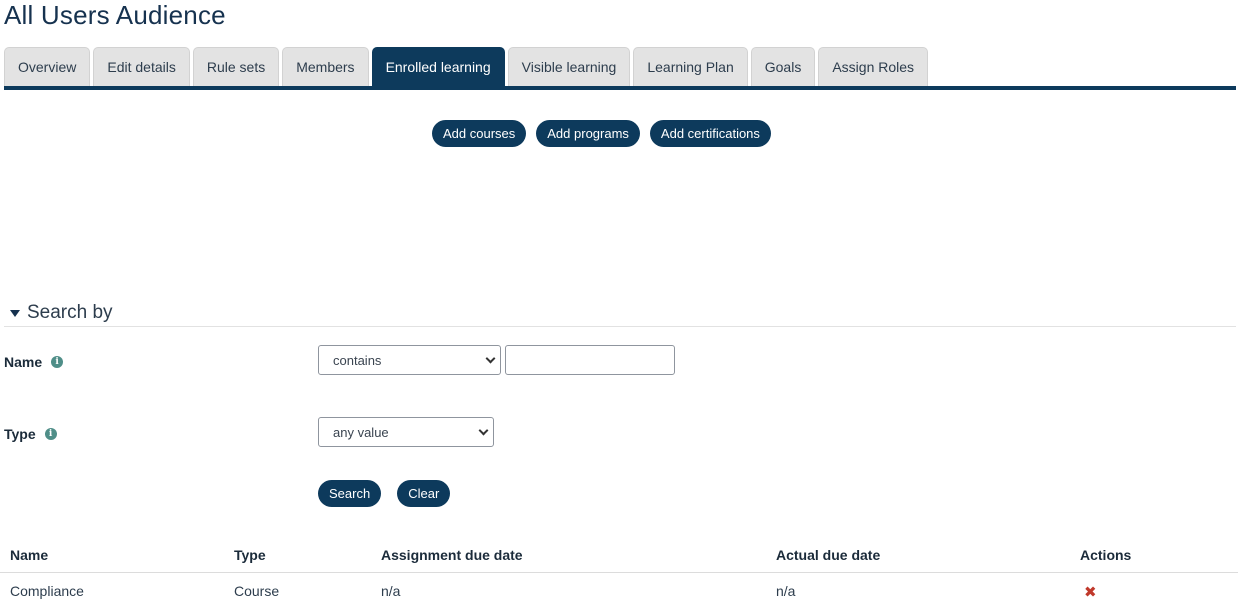 The image size is (1238, 613). I want to click on name-operator-value: contains, so click(357, 360).